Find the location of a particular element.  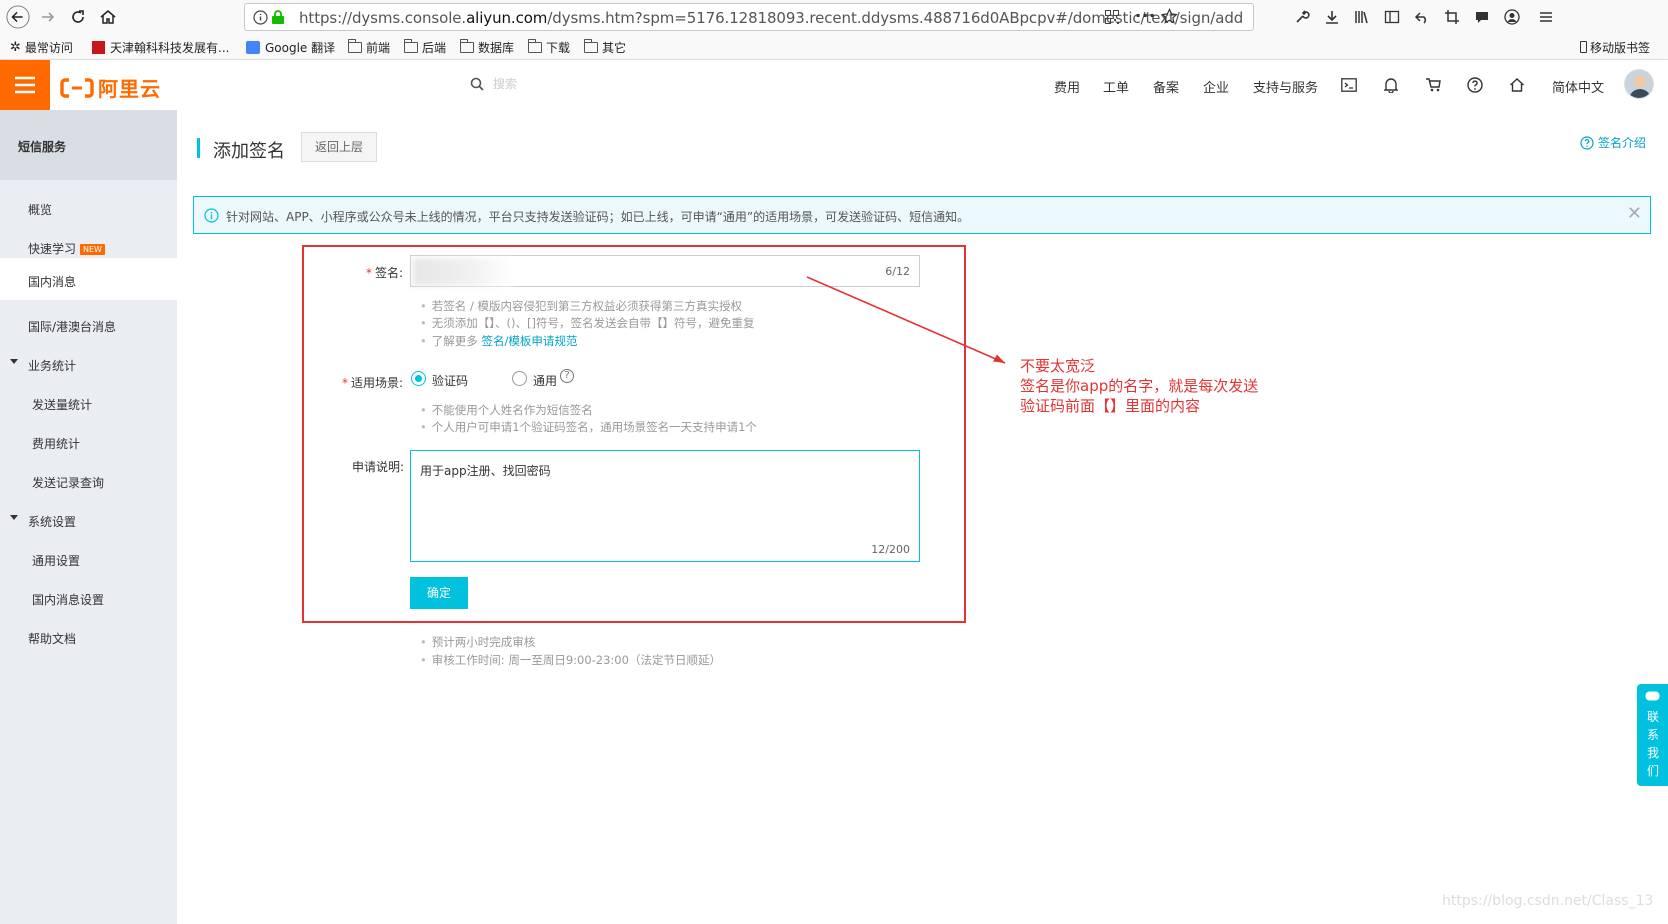

back-button: 返回上层 is located at coordinates (339, 147).